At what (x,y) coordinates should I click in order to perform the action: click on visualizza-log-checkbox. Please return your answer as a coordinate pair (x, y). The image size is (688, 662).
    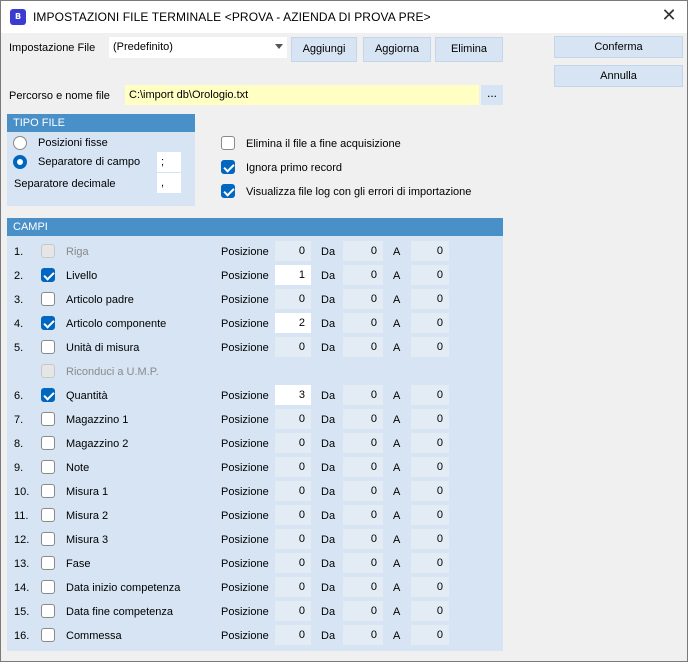
    Looking at the image, I should click on (228, 191).